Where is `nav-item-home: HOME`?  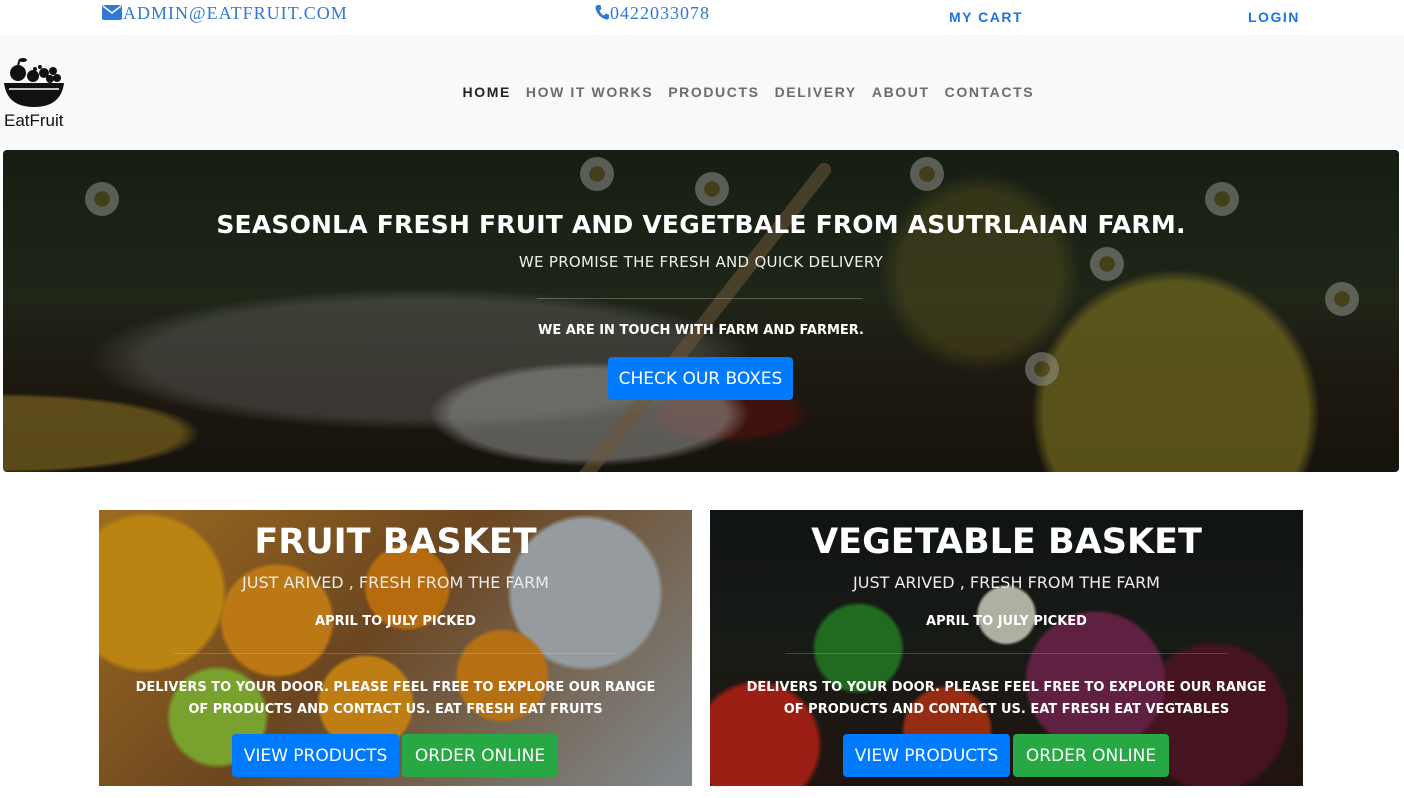
nav-item-home: HOME is located at coordinates (486, 92).